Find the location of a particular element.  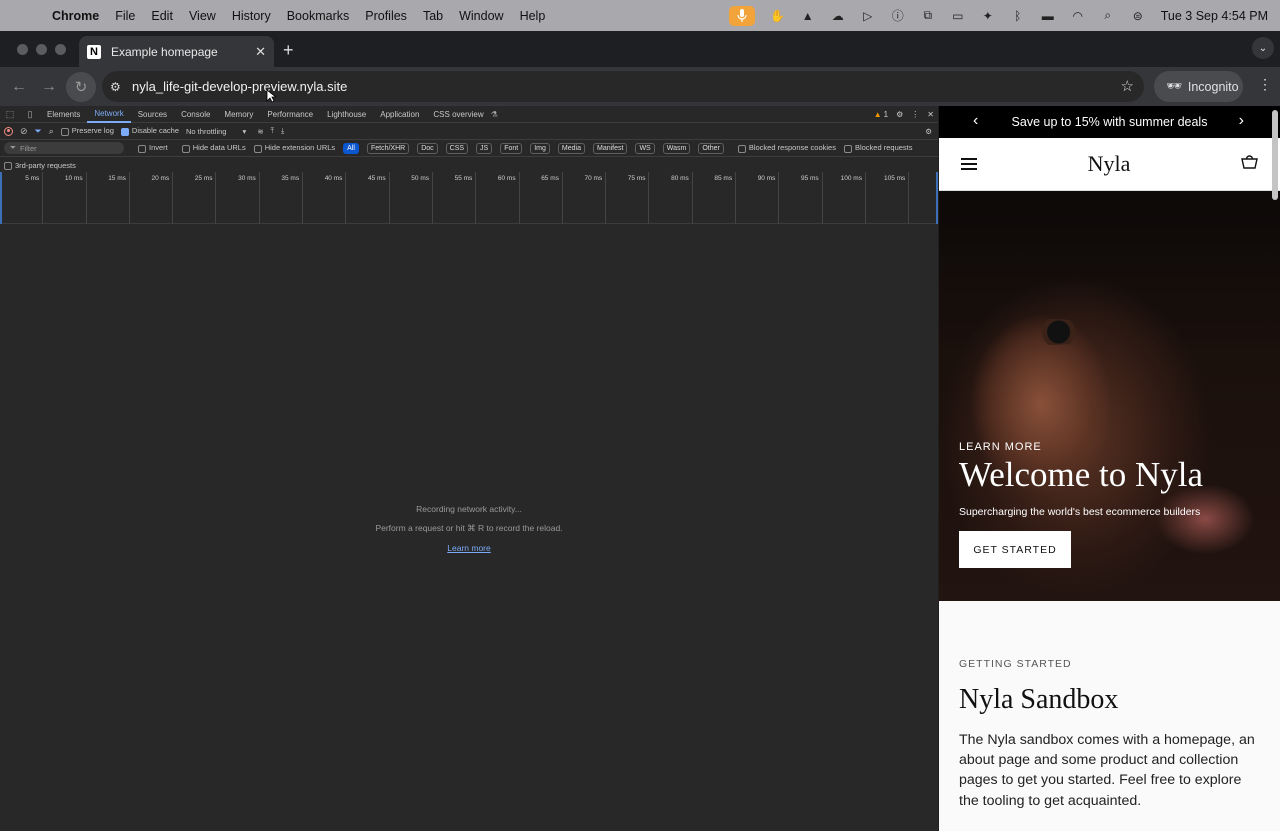

timeline-tick-label: 20 ms is located at coordinates (160, 178).